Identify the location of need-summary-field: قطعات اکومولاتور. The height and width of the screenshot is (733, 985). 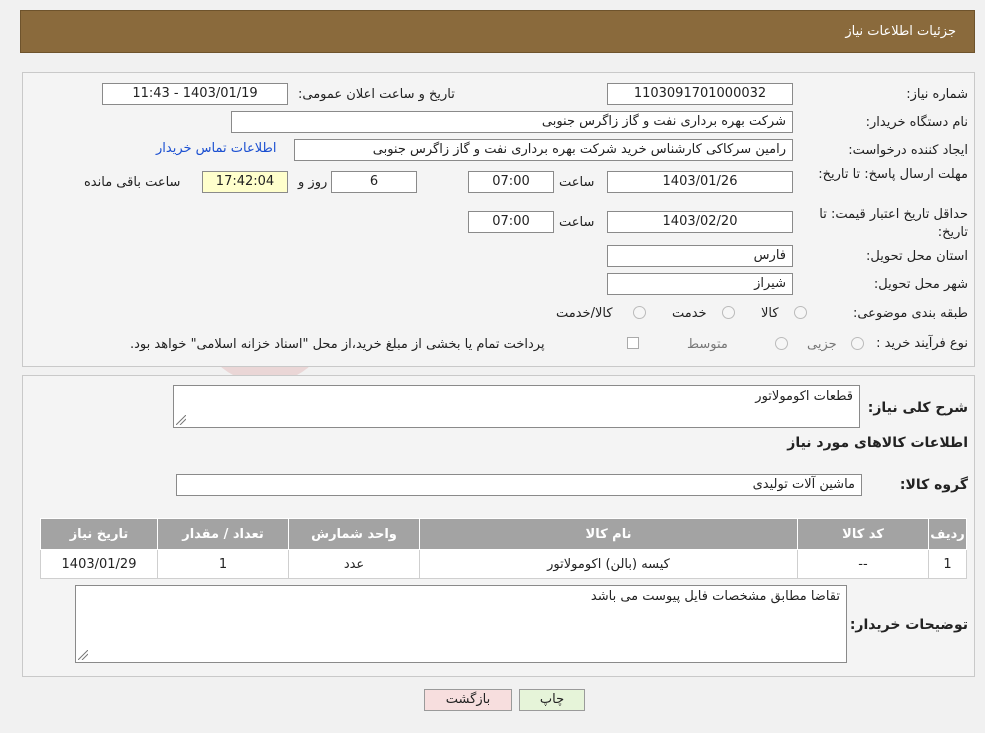
(516, 406).